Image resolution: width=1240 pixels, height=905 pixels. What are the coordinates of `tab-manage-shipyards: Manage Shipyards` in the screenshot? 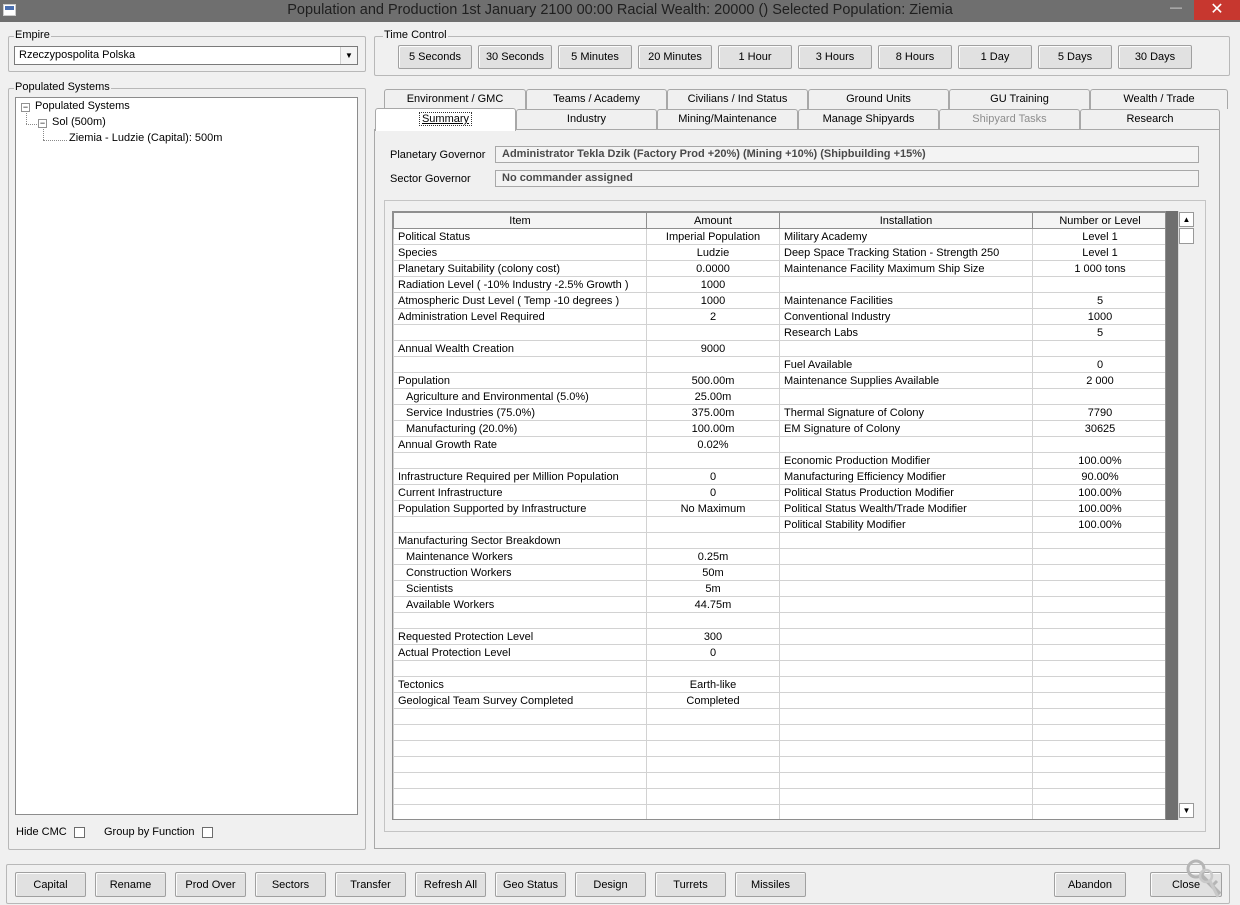 It's located at (868, 119).